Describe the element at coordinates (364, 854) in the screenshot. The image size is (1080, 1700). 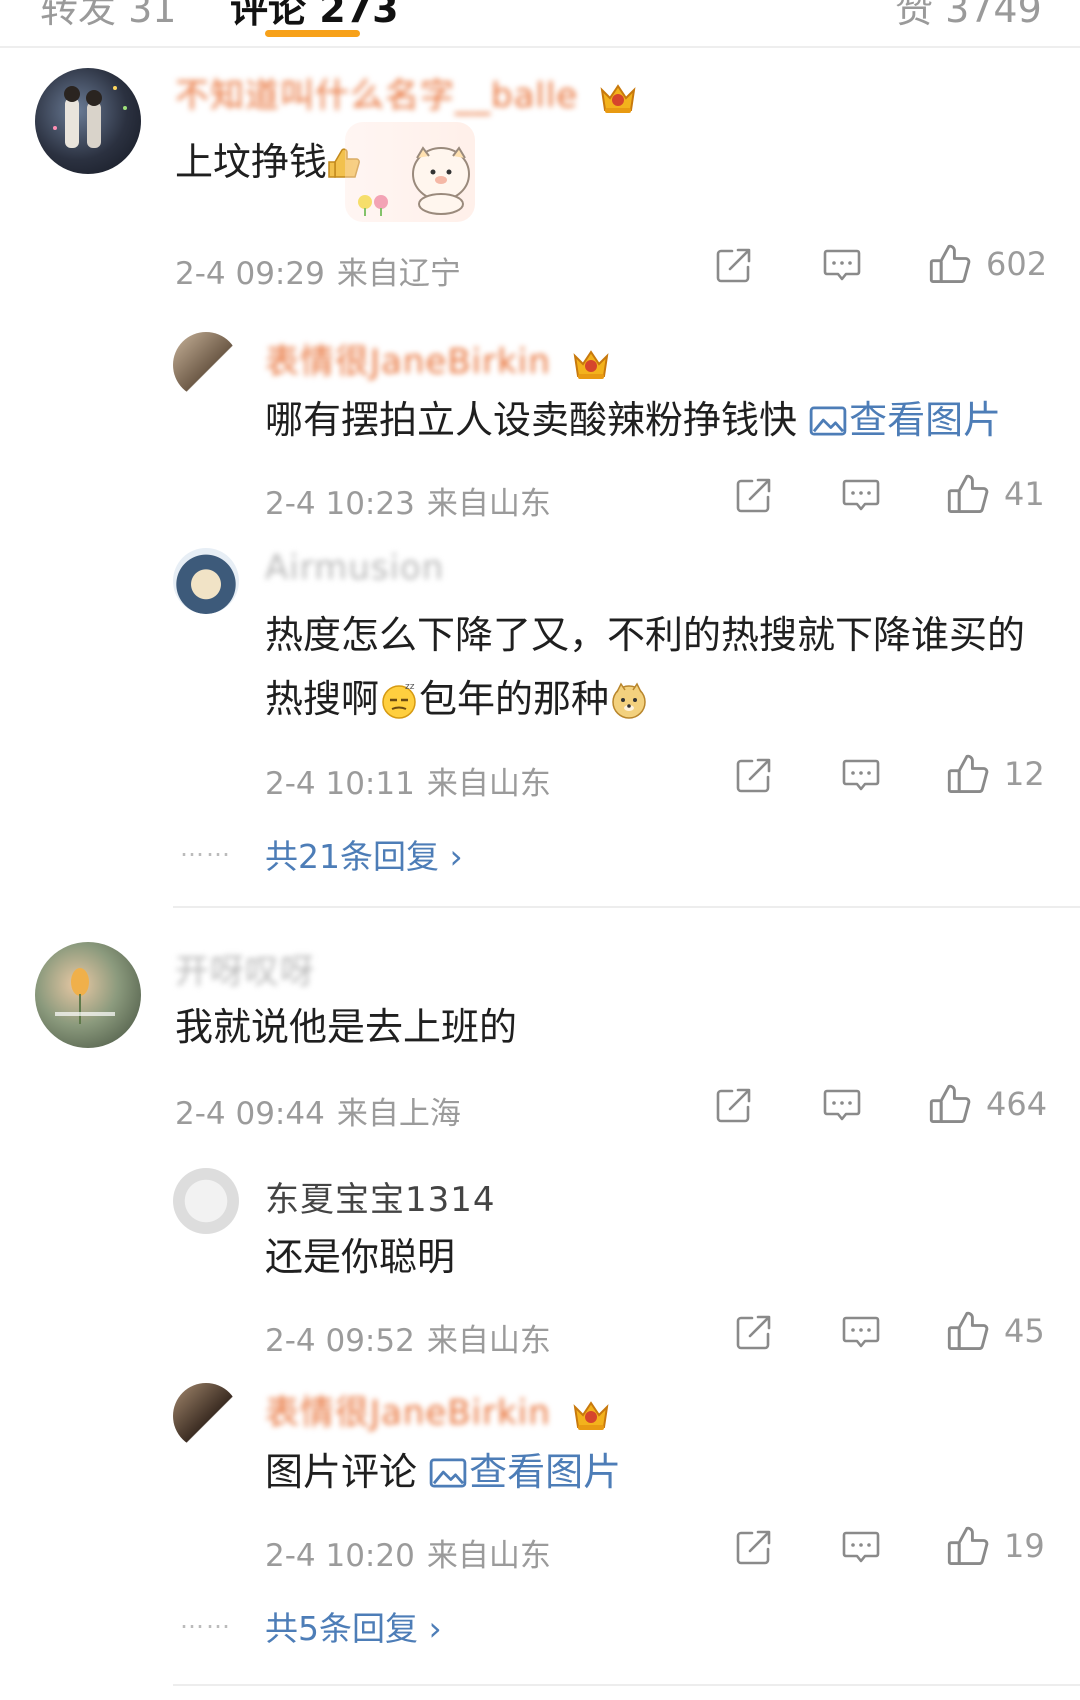
I see `view-more-replies-link: 共21条回复 ›` at that location.